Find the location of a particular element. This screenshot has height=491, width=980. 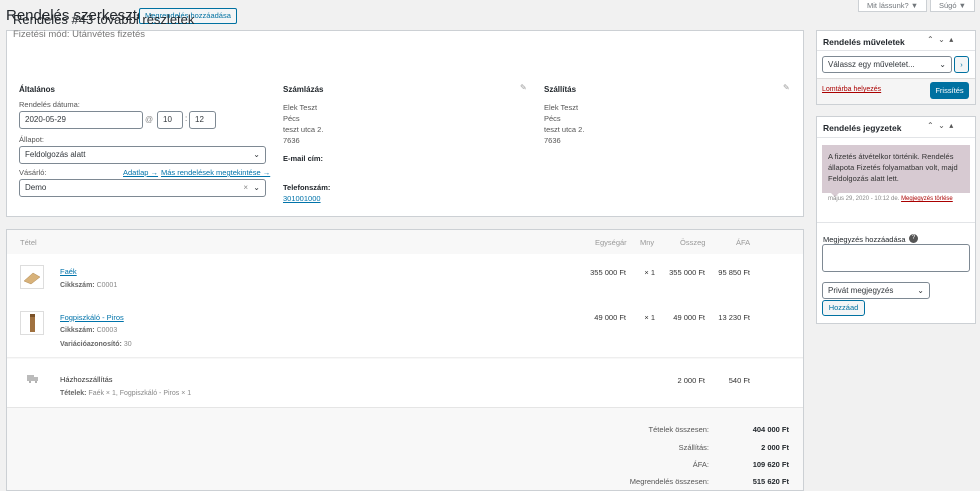

order-minute-input: 12 is located at coordinates (202, 120).